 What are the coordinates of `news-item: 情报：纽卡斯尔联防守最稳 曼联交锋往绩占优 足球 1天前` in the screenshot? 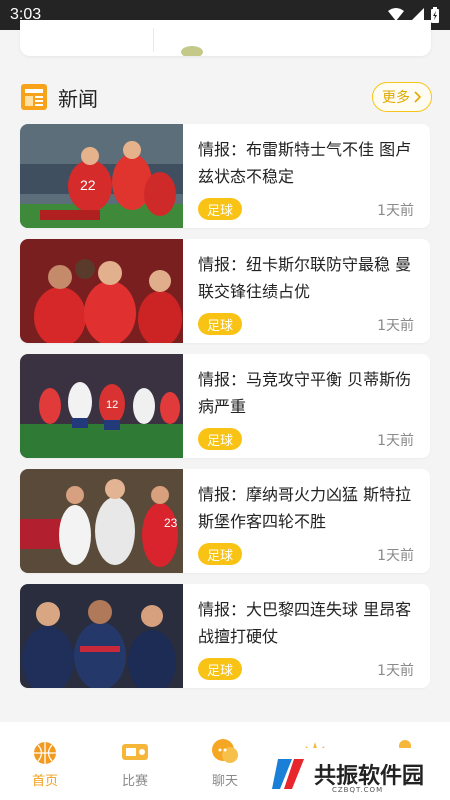 It's located at (225, 291).